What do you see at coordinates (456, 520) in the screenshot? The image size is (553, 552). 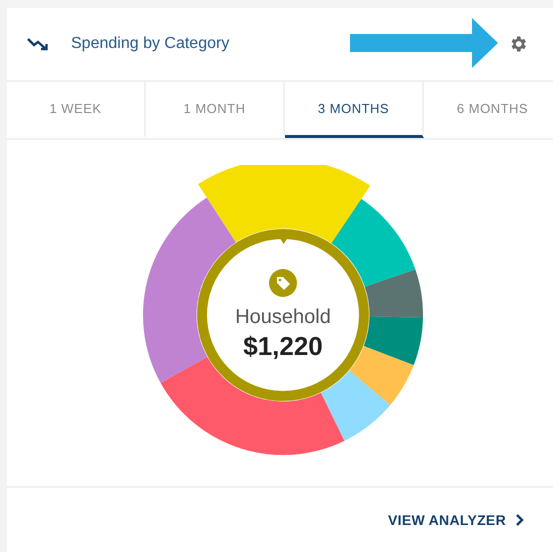 I see `view-analyzer-link: VIEW ANALYZER` at bounding box center [456, 520].